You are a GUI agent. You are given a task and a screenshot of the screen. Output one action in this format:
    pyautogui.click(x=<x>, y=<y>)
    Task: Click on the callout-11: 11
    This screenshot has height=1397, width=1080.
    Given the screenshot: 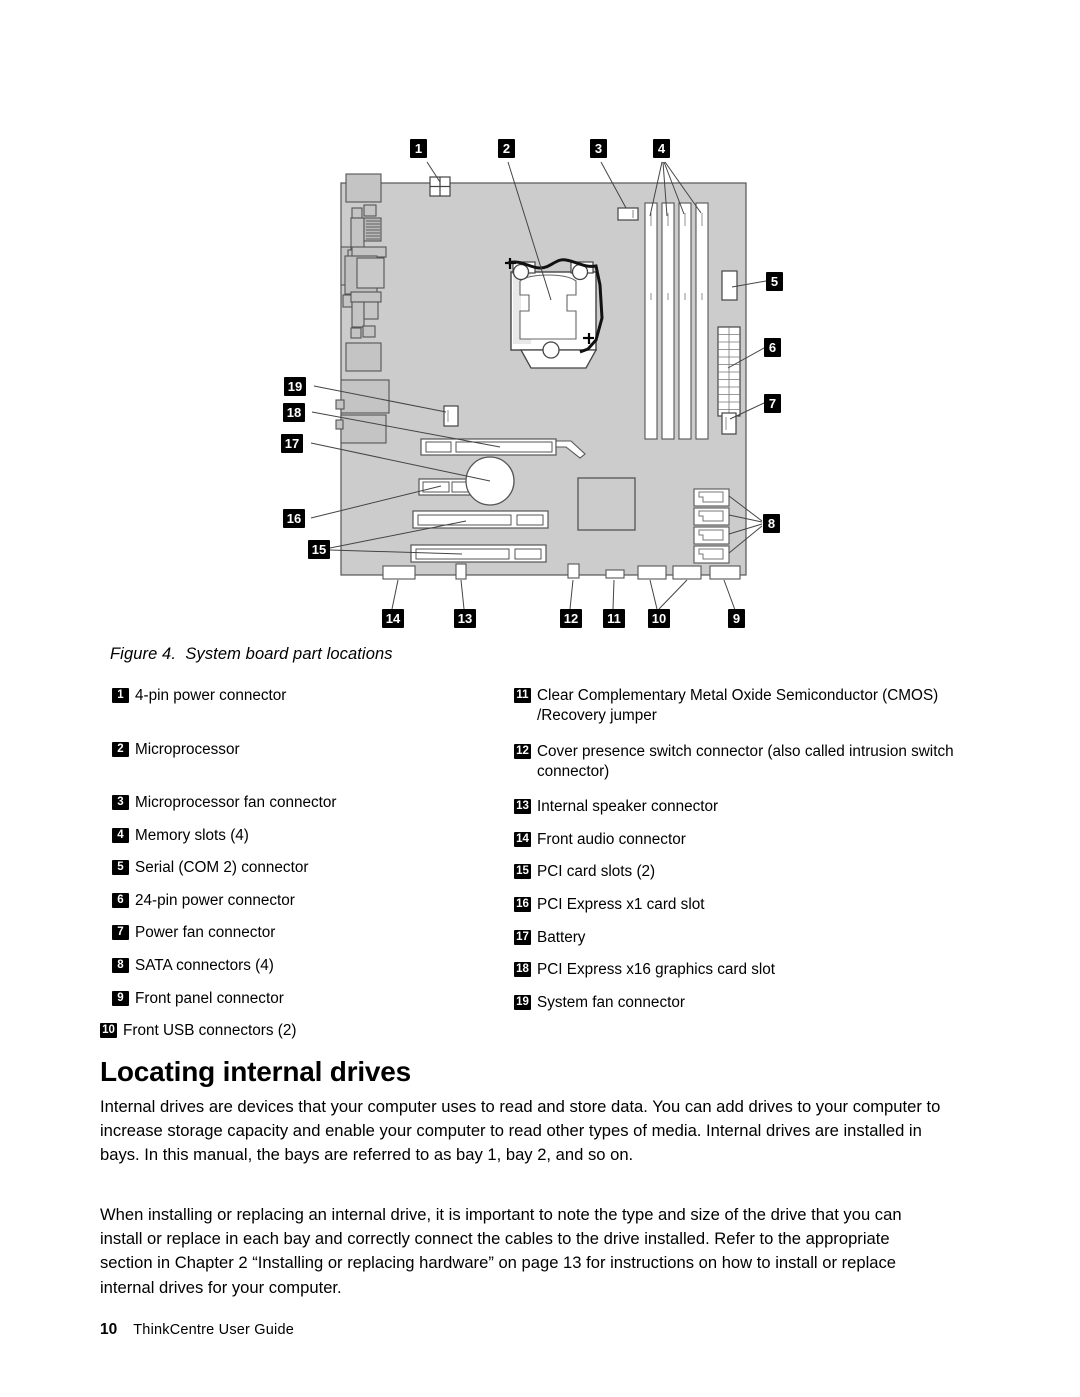 What is the action you would take?
    pyautogui.click(x=614, y=618)
    